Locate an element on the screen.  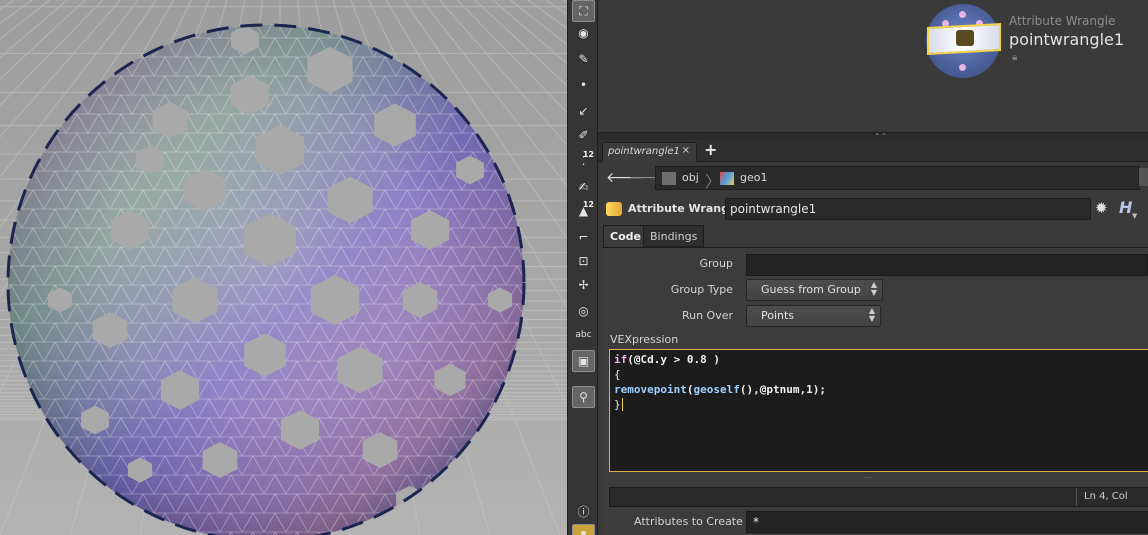
node-name-label: pointwrangle1 is located at coordinates (1066, 39).